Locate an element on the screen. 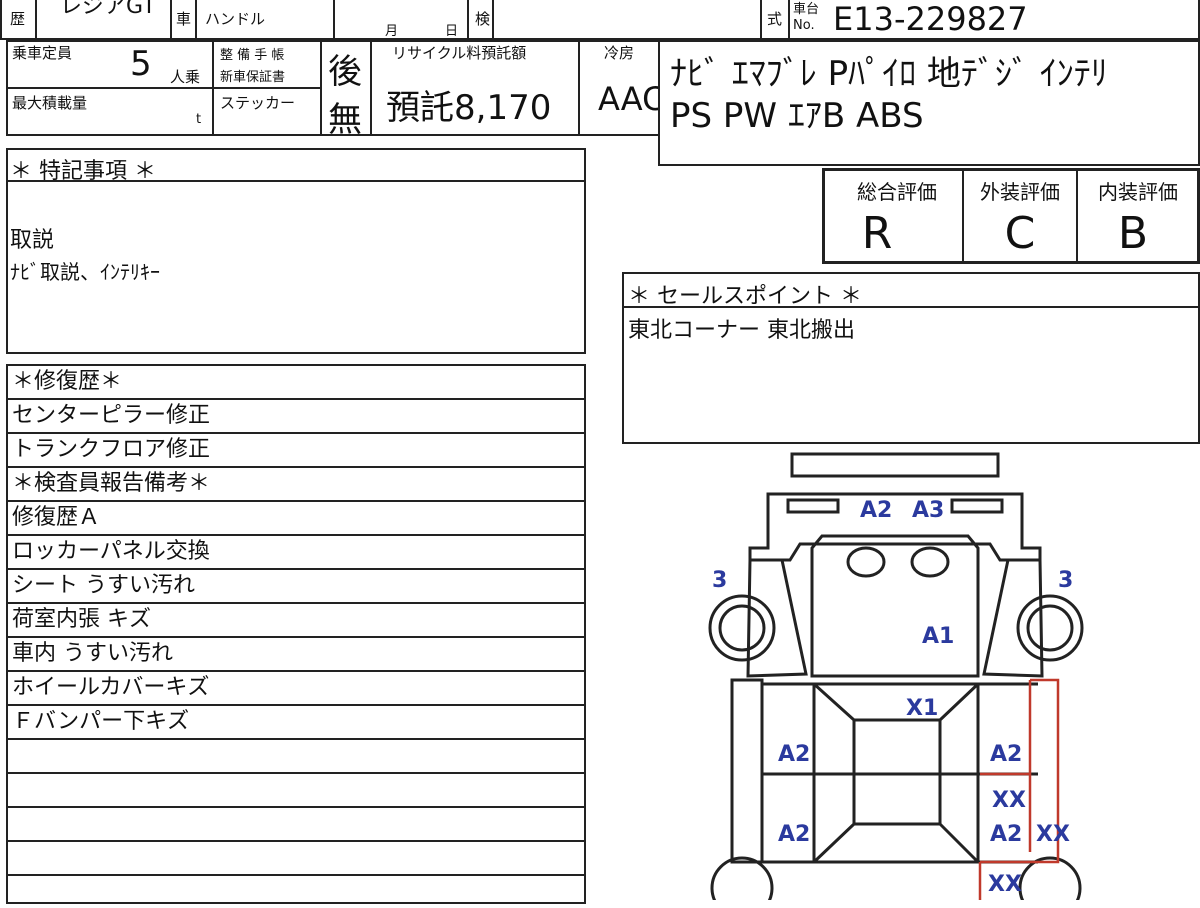 This screenshot has height=908, width=1200. maintenance-label-1: 整 備 手 帳 is located at coordinates (252, 55).